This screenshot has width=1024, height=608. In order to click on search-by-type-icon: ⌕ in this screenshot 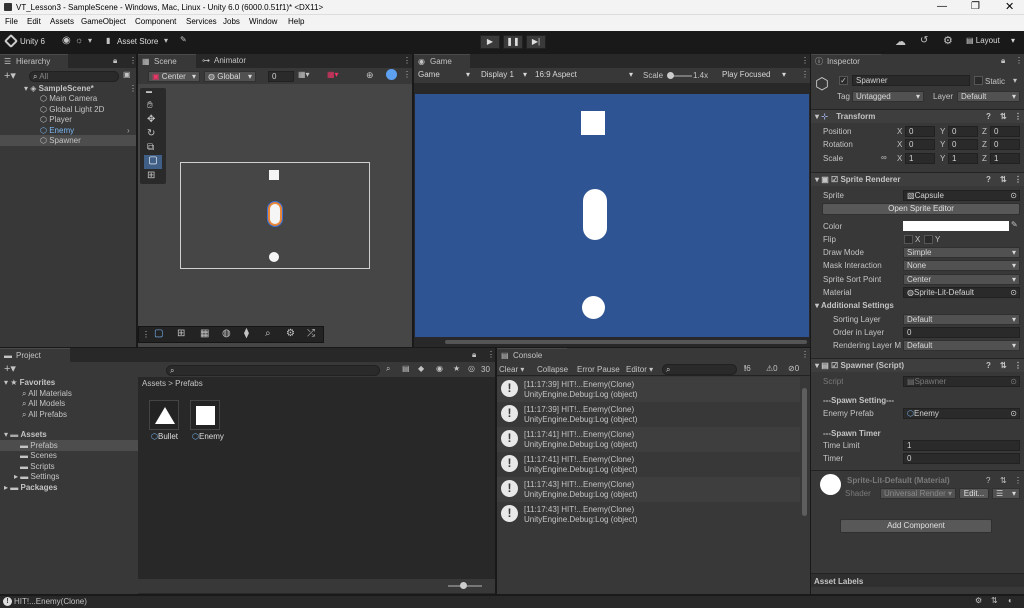, I will do `click(388, 369)`.